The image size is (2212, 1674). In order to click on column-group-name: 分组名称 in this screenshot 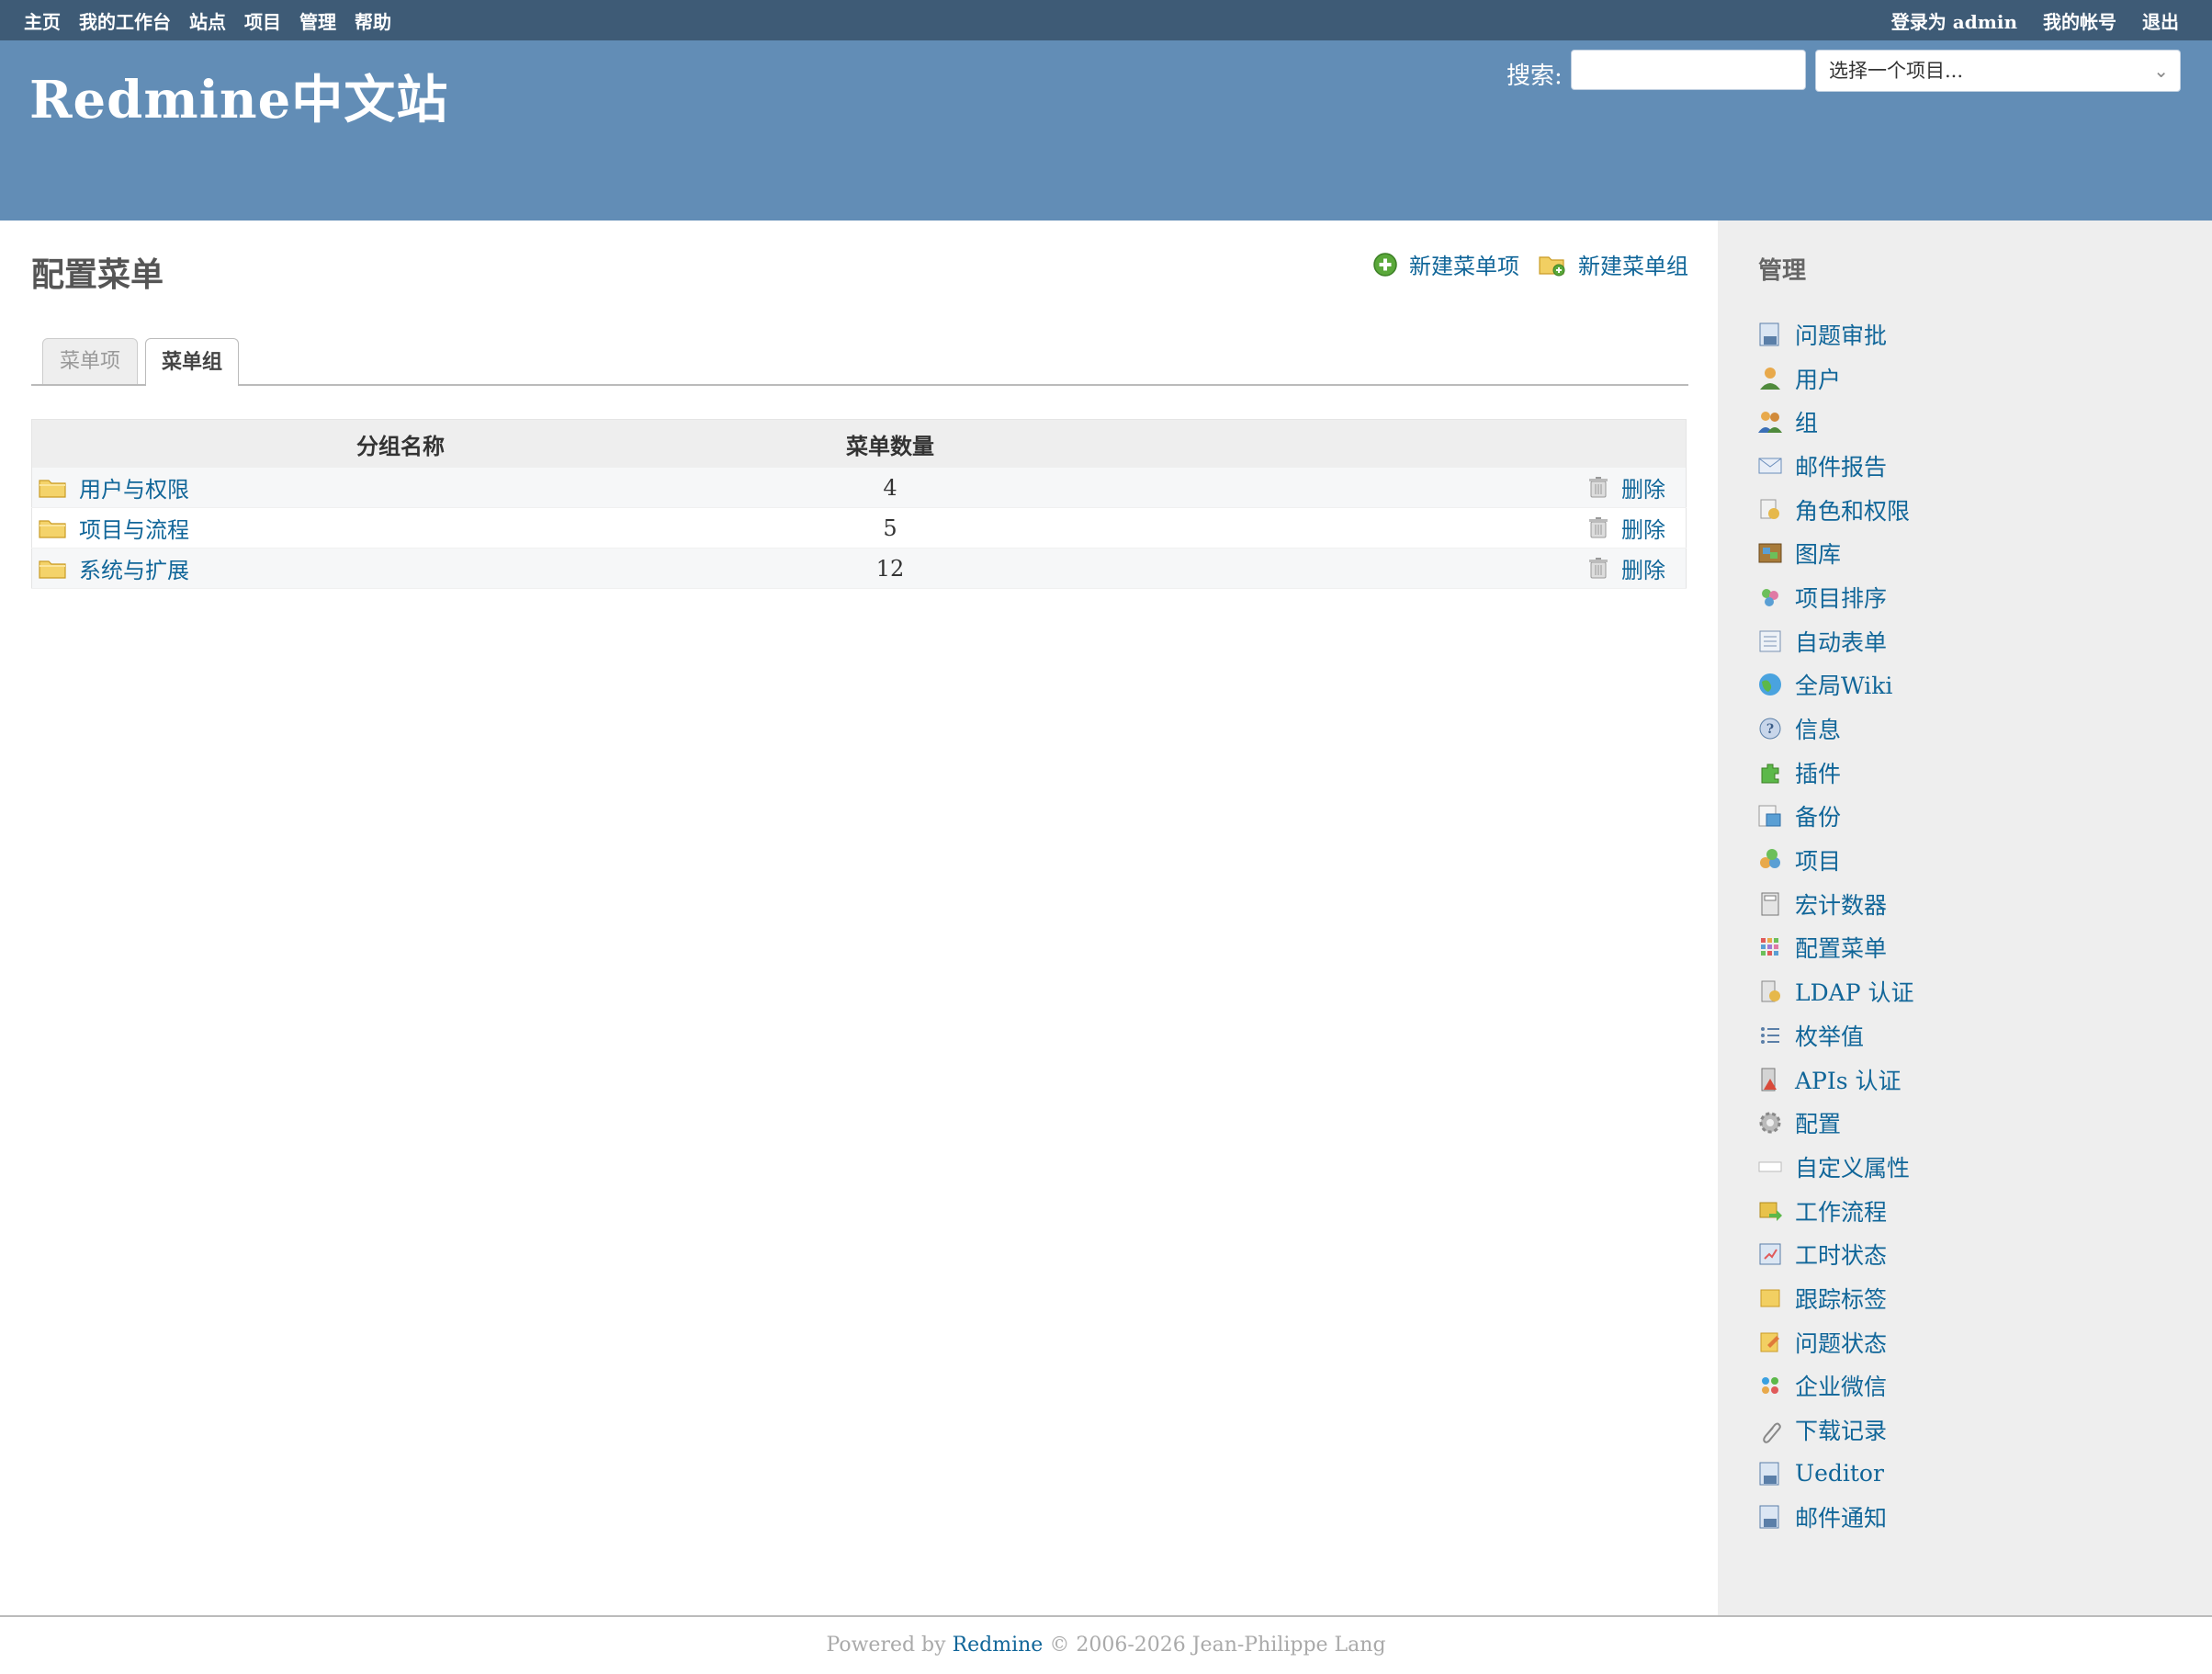, I will do `click(400, 444)`.